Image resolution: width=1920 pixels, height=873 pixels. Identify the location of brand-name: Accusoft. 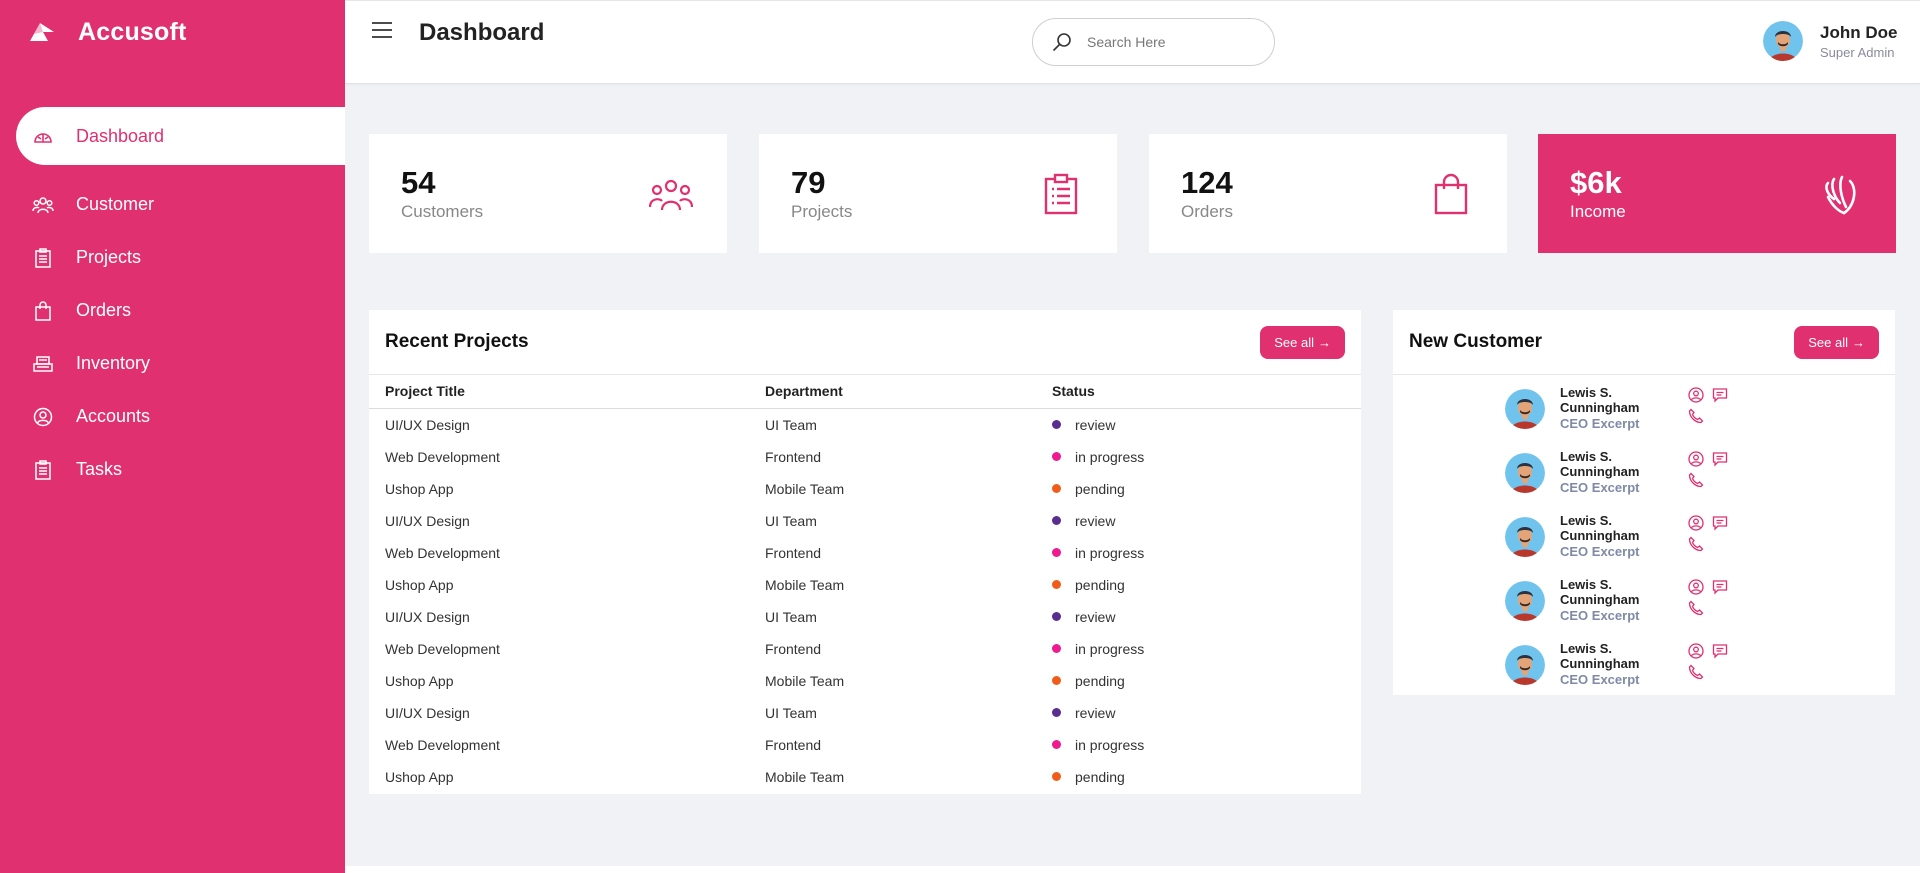
(132, 31).